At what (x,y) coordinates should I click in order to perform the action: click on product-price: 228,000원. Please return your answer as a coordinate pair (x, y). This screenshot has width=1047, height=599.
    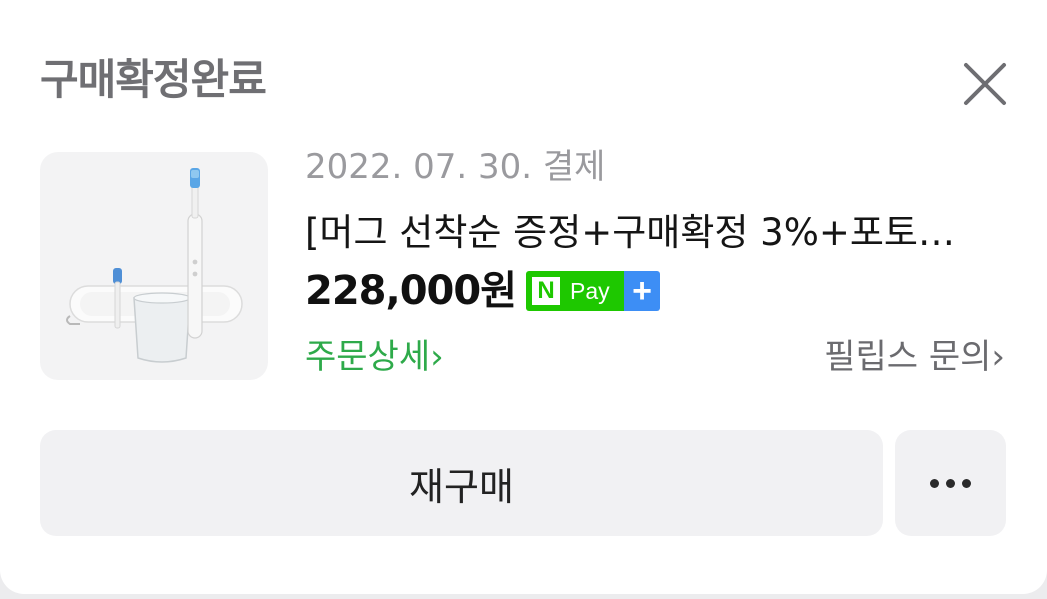
    Looking at the image, I should click on (411, 291).